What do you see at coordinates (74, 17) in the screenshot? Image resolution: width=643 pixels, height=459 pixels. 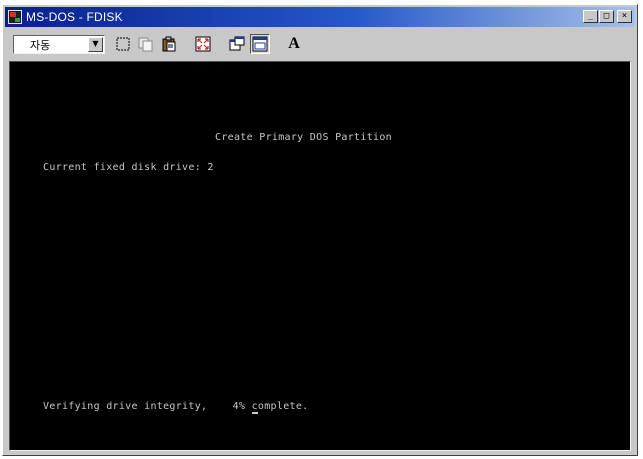 I see `window-title: MS-DOS - FDISK` at bounding box center [74, 17].